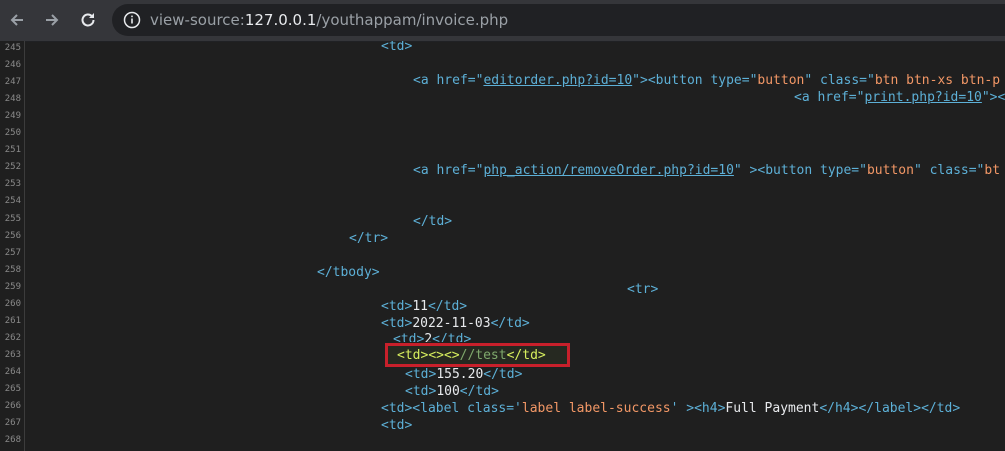 This screenshot has height=451, width=1005. I want to click on code-line-260: <tr>, so click(642, 290).